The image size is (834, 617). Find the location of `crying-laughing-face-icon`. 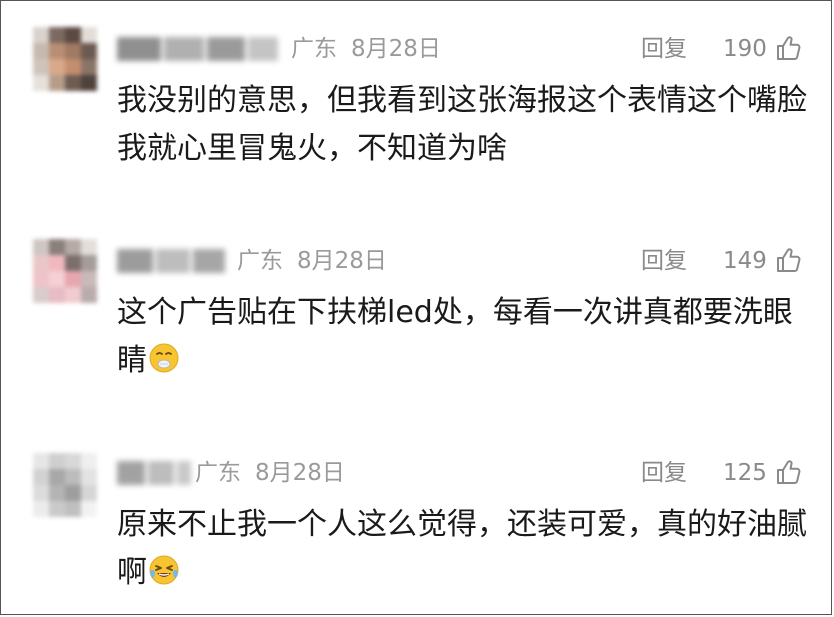

crying-laughing-face-icon is located at coordinates (164, 570).